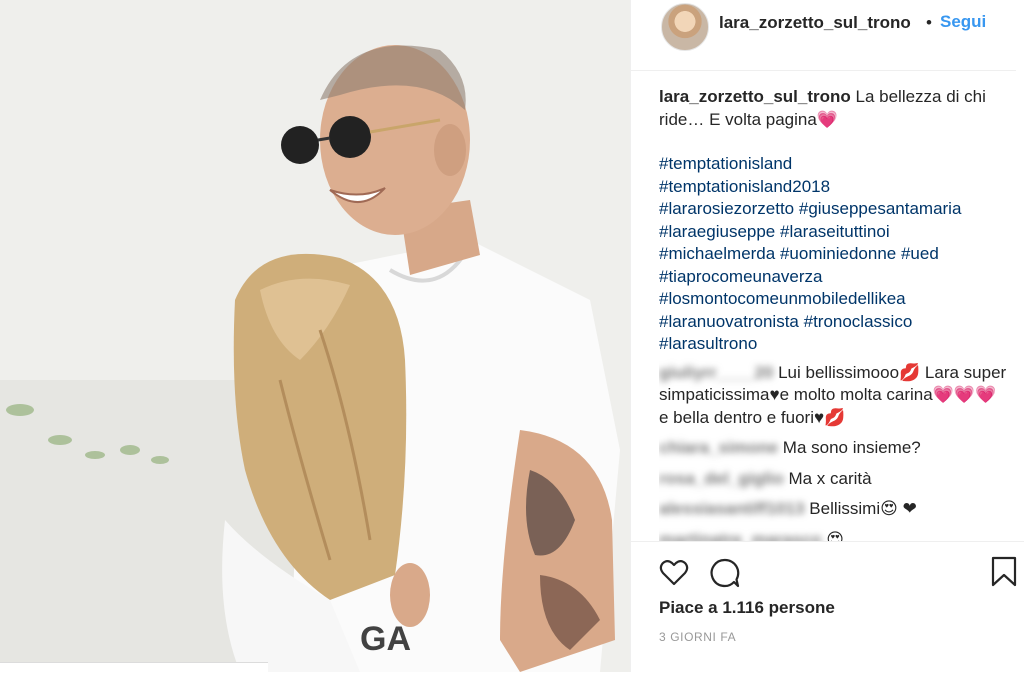 The image size is (1024, 673). Describe the element at coordinates (718, 447) in the screenshot. I see `comment-username: chiara_simone` at that location.